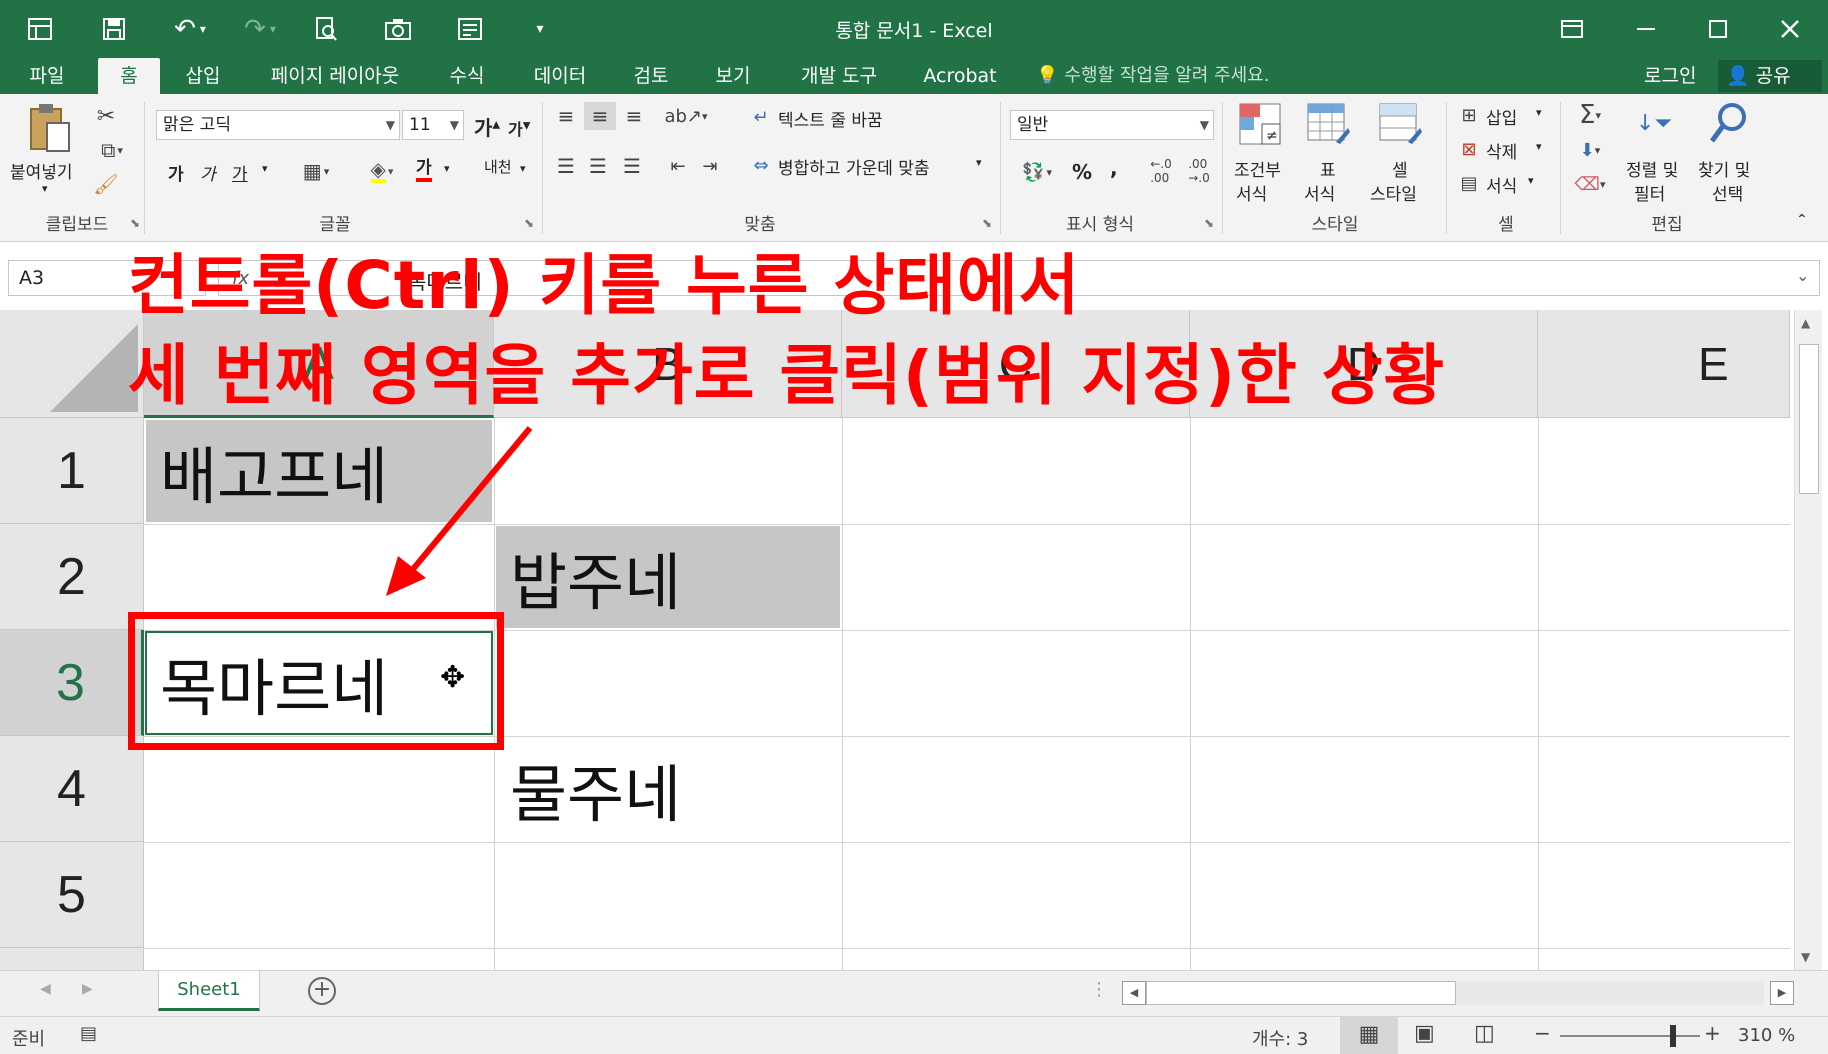 This screenshot has width=1828, height=1054. What do you see at coordinates (839, 76) in the screenshot?
I see `tab-developer: 개발 도구` at bounding box center [839, 76].